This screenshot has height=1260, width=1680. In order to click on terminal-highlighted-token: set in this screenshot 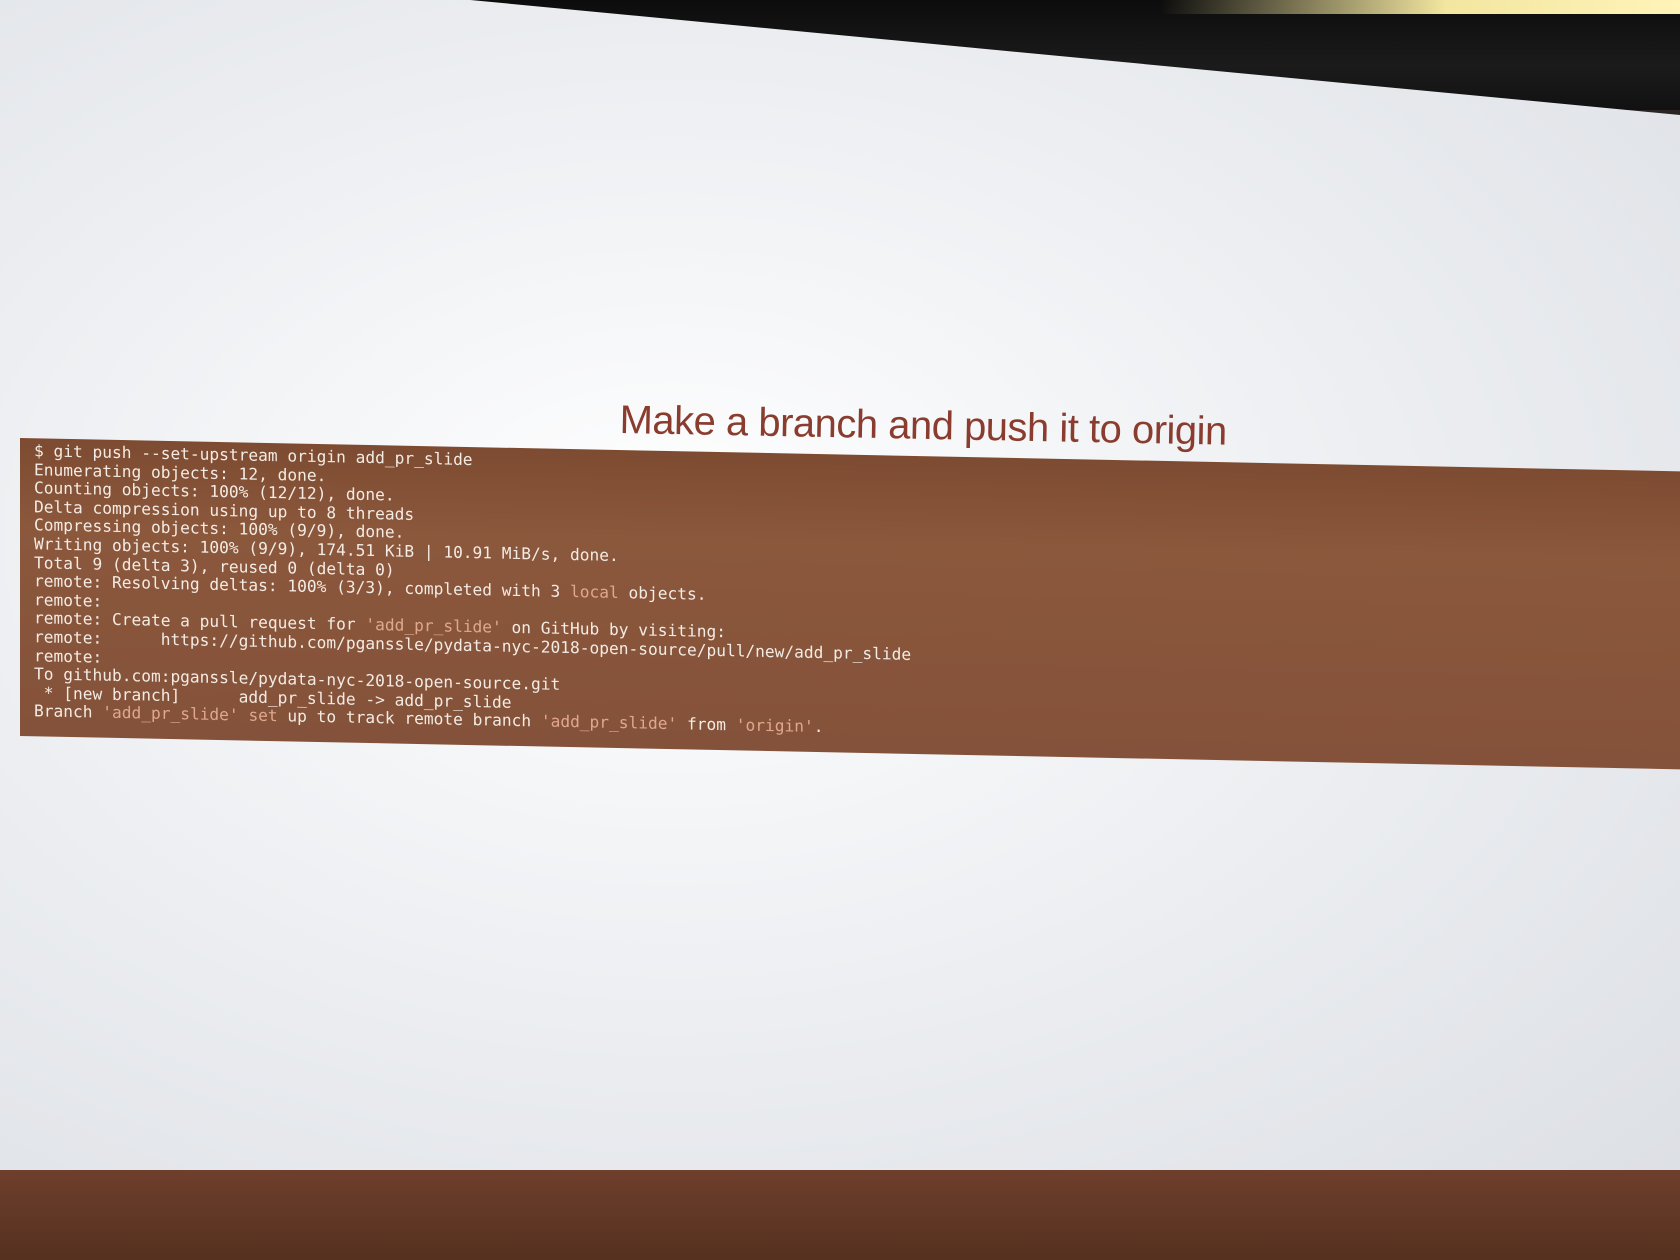, I will do `click(263, 715)`.